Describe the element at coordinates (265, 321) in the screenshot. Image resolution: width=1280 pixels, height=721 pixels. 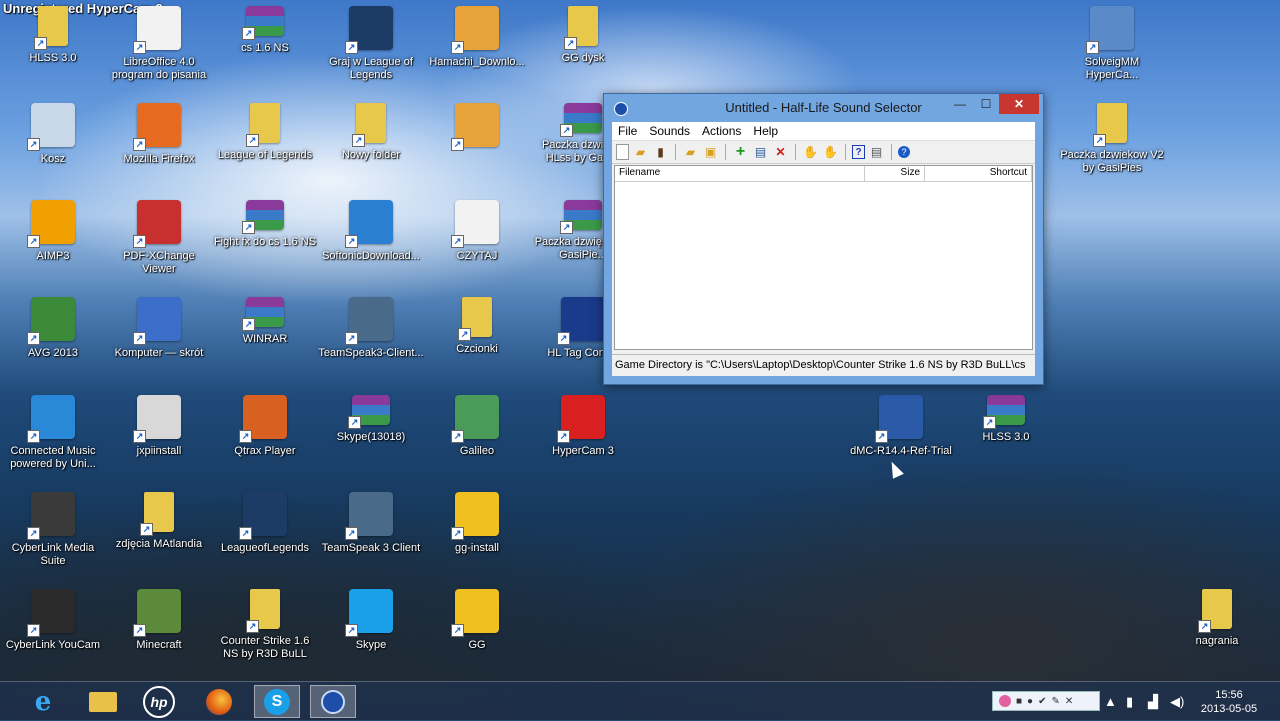
I see `desktop-icon: ↗ WINRAR` at that location.